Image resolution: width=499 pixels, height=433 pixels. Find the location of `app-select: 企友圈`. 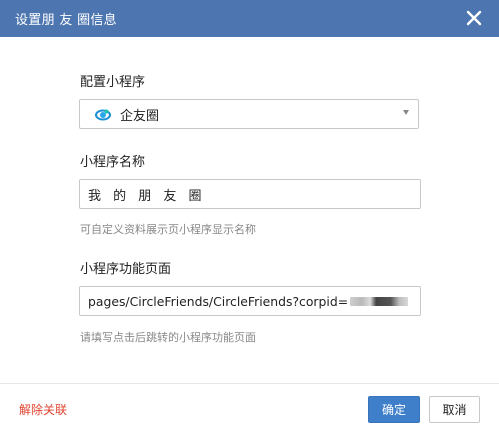

app-select: 企友圈 is located at coordinates (249, 114).